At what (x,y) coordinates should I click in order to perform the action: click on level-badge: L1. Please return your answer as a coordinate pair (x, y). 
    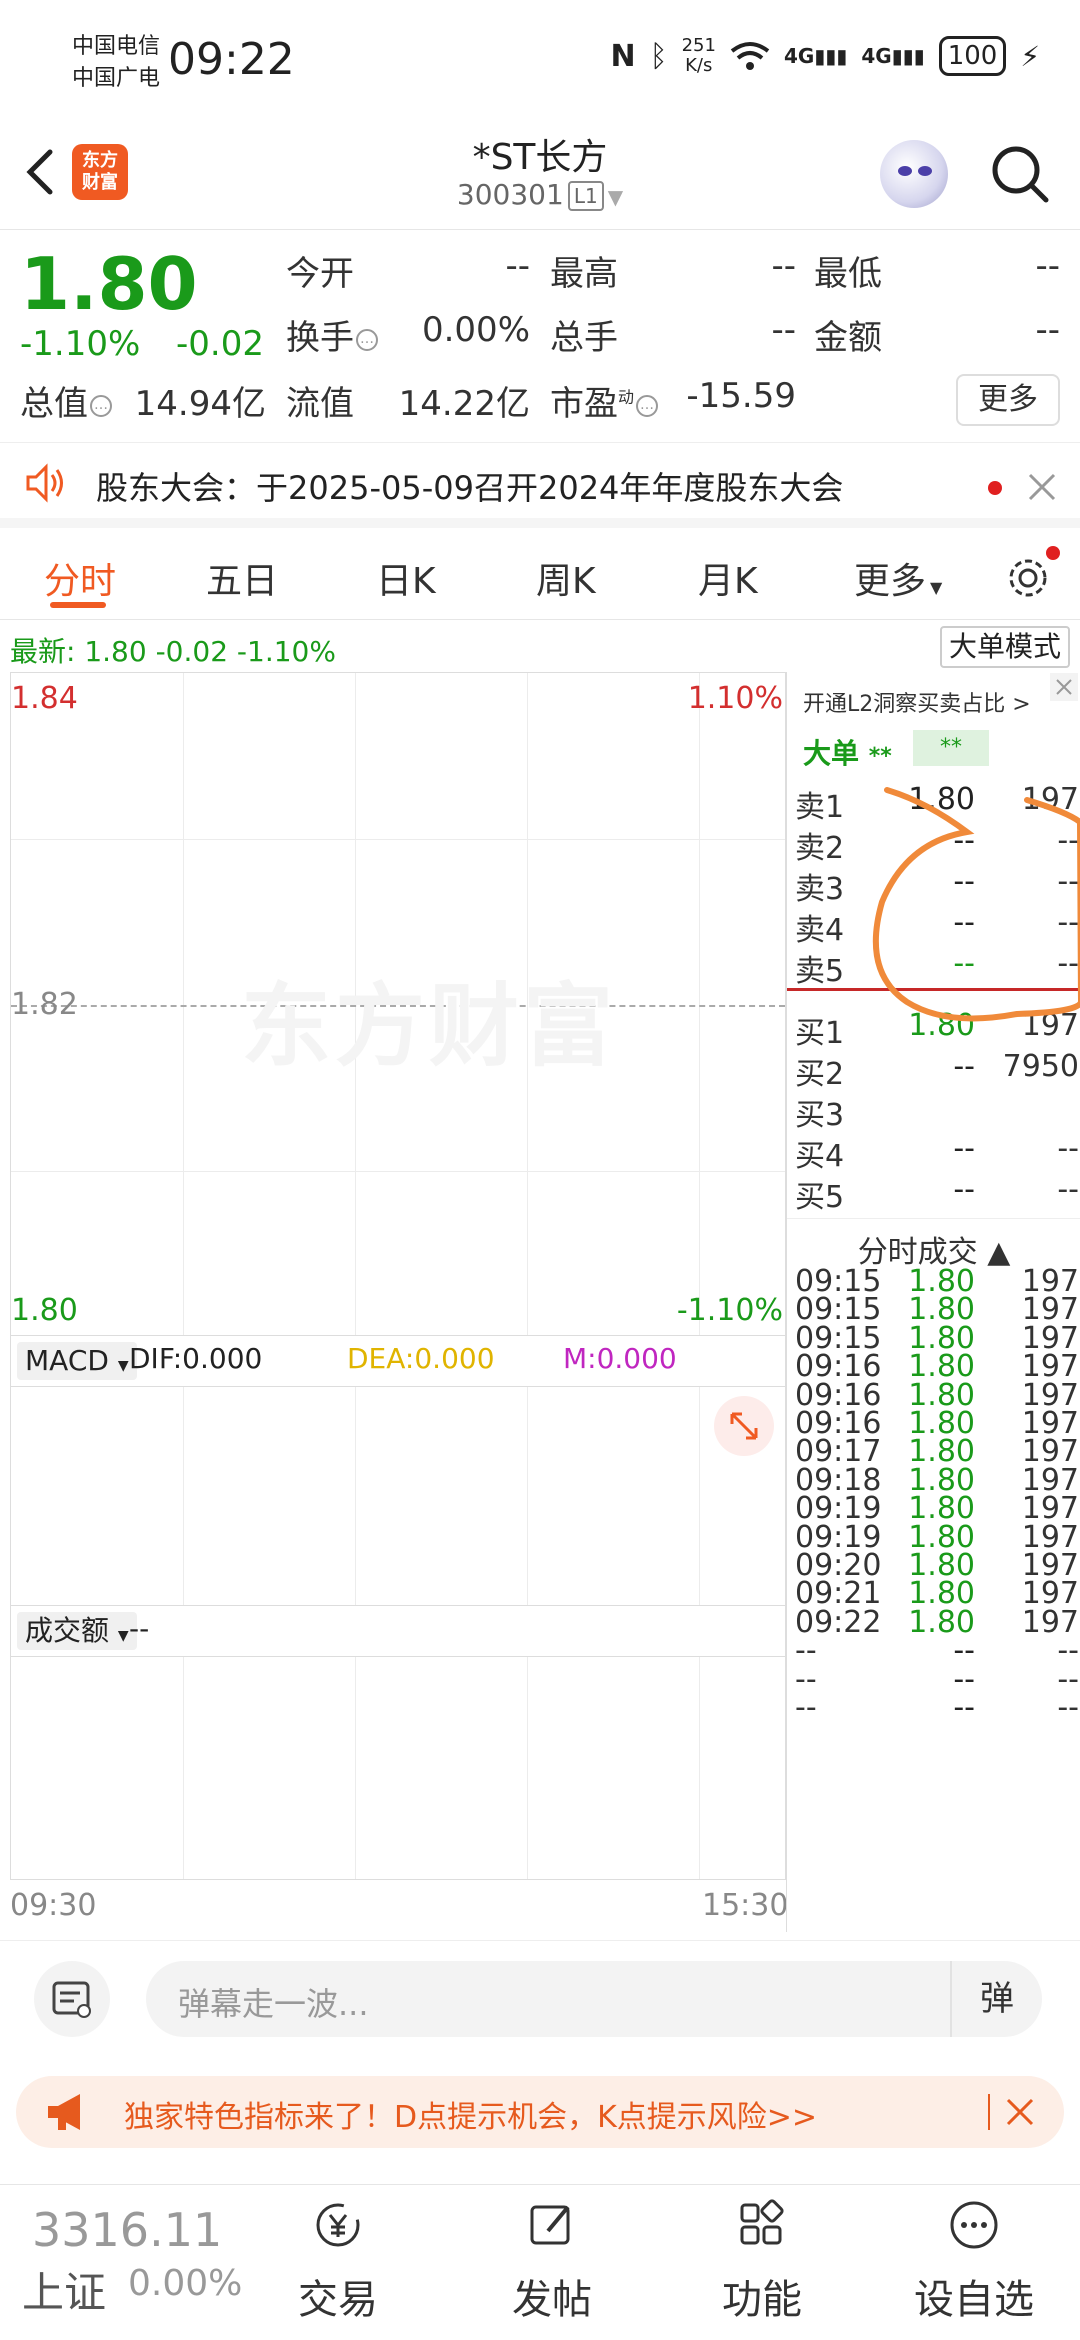
    Looking at the image, I should click on (585, 196).